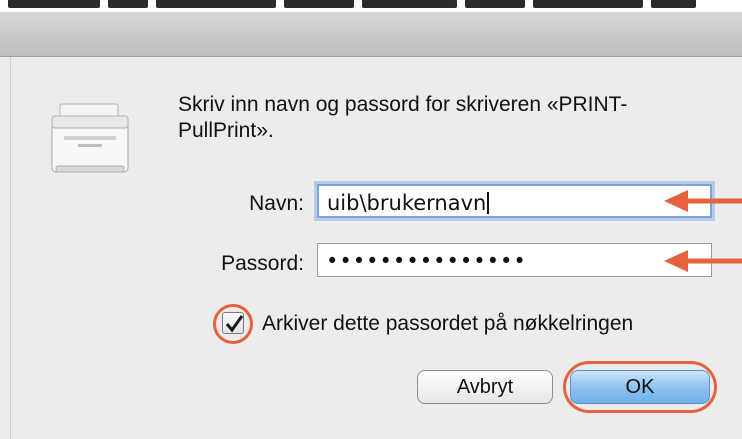 This screenshot has width=742, height=439. Describe the element at coordinates (371, 34) in the screenshot. I see `dialog-titlebar` at that location.